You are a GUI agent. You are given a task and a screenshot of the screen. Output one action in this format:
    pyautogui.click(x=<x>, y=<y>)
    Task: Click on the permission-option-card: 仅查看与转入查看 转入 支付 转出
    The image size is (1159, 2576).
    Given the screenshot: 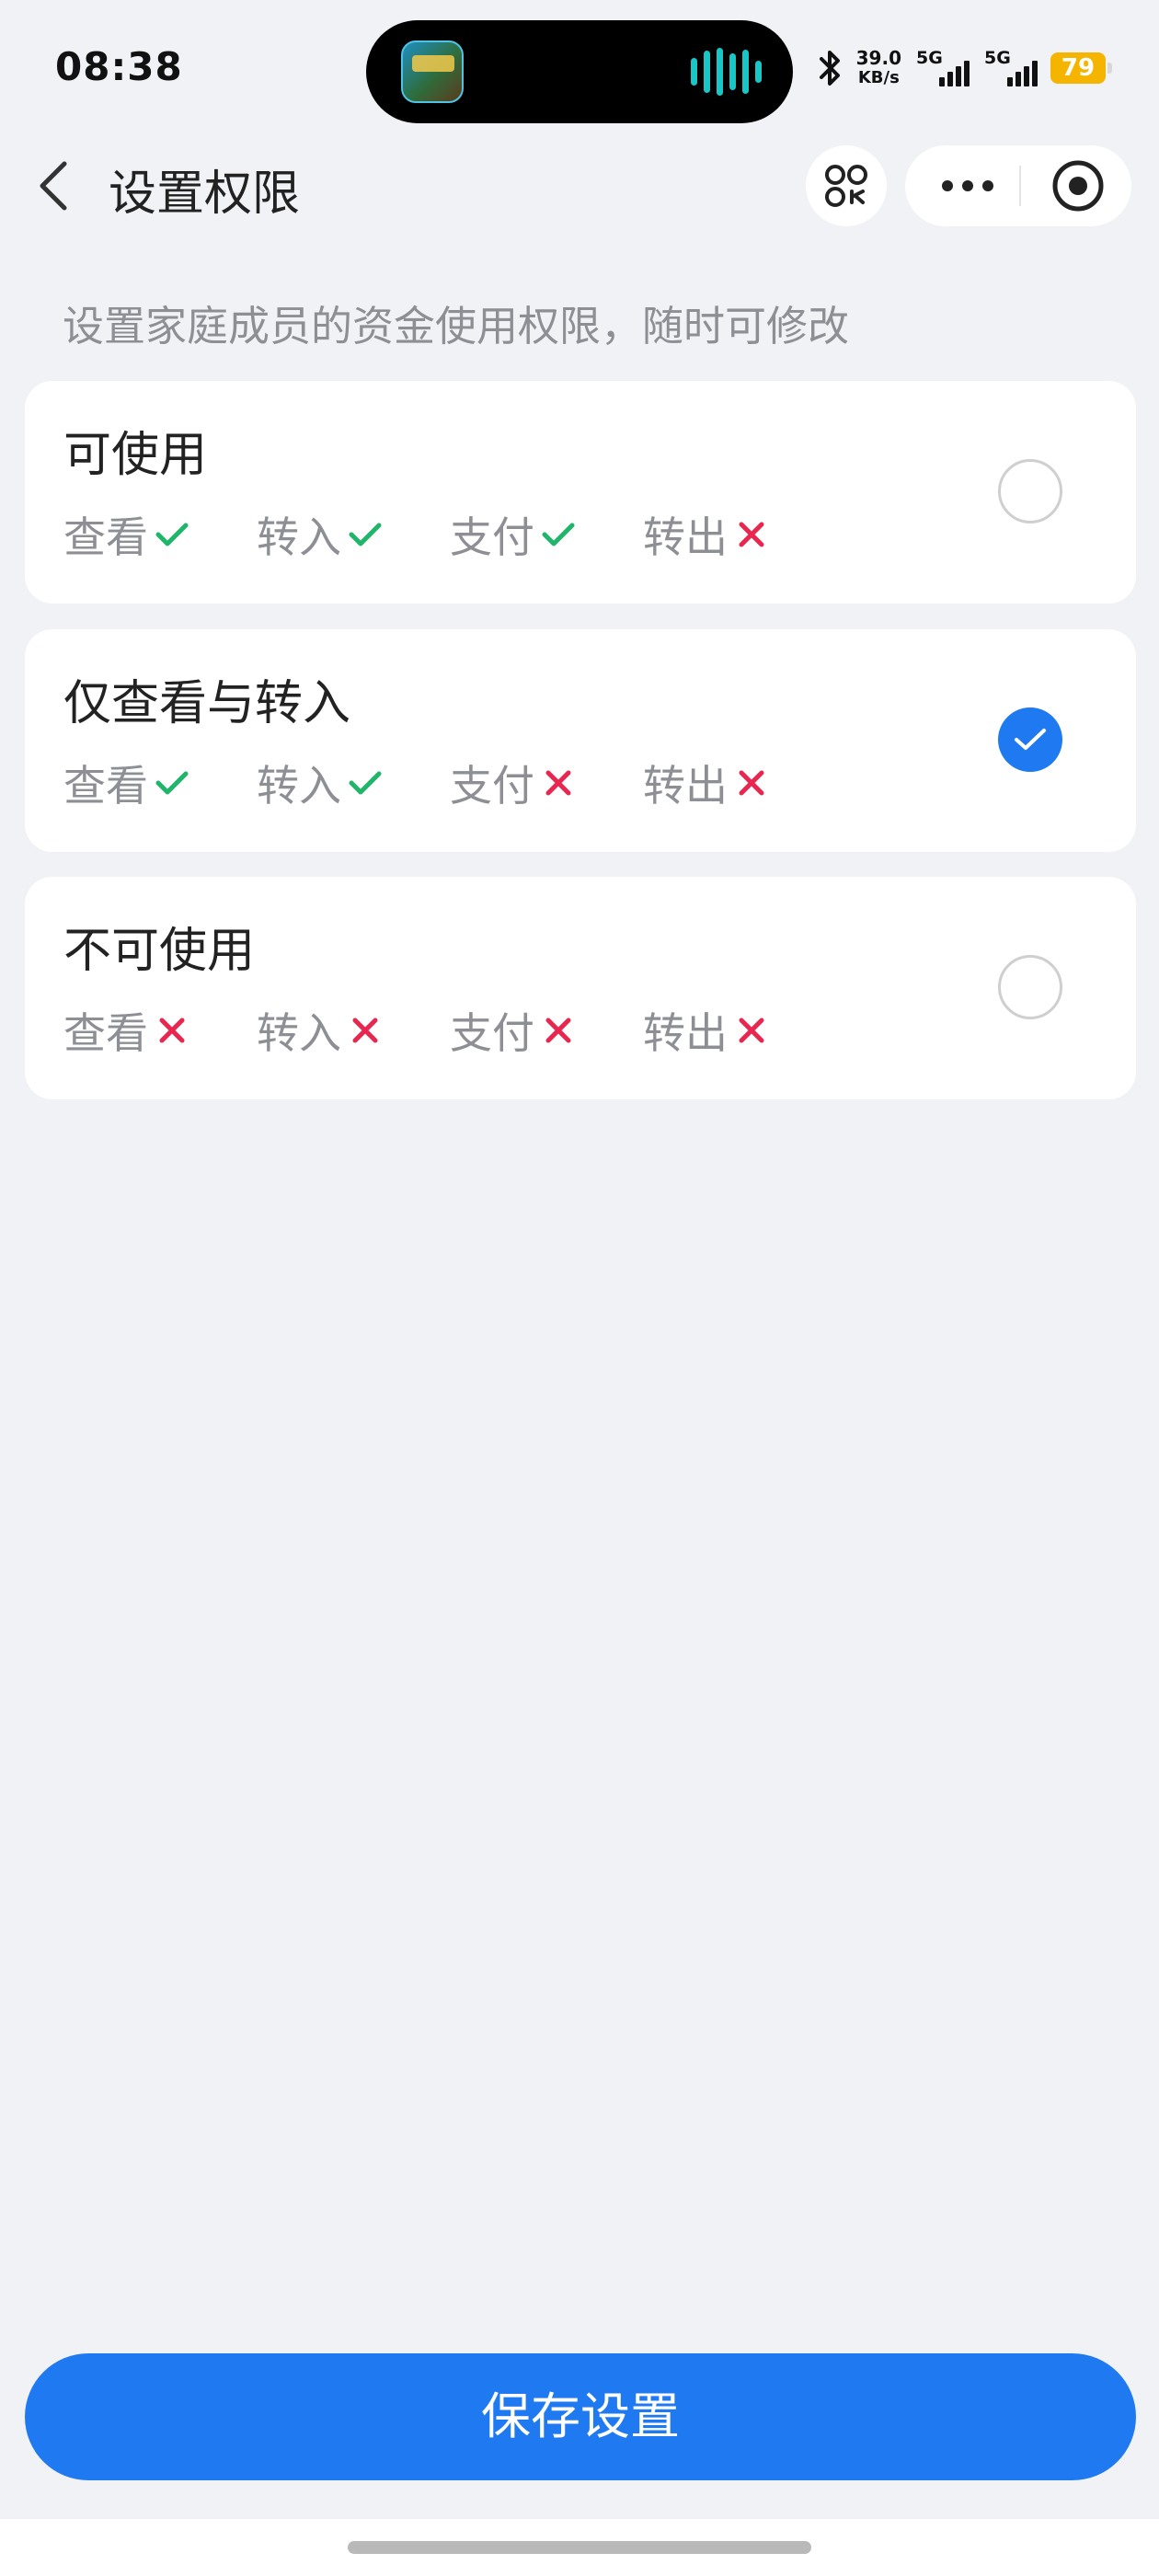 What is the action you would take?
    pyautogui.click(x=580, y=740)
    